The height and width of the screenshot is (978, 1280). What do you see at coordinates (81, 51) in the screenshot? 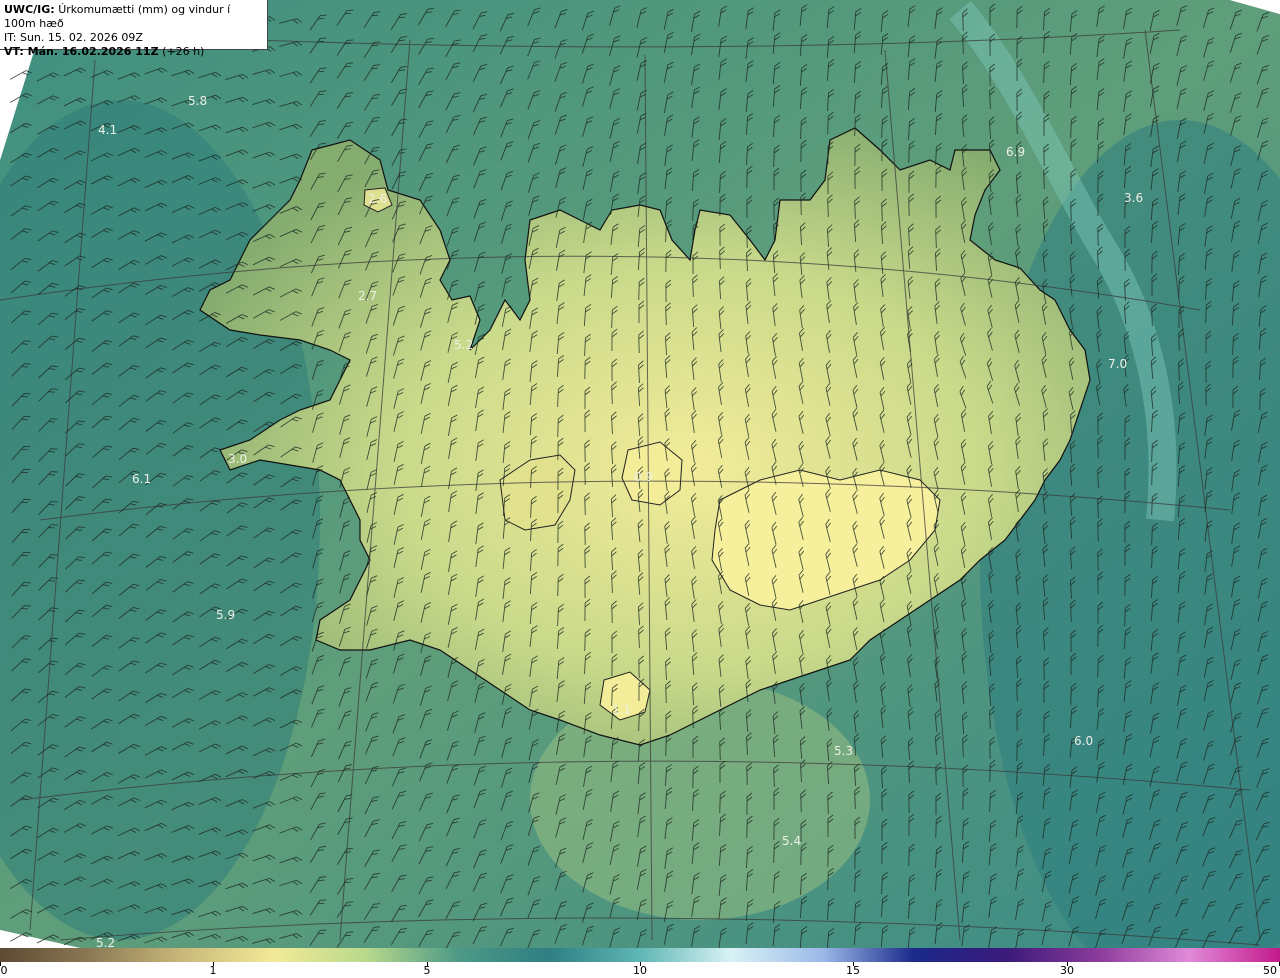
I see `valid-time: VT: Mán. 16.02.2026 11Z` at bounding box center [81, 51].